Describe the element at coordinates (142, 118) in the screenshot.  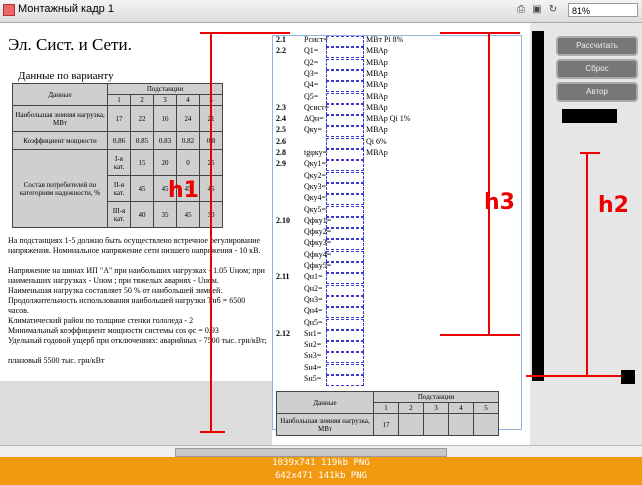
I see `table-cell: 22` at that location.